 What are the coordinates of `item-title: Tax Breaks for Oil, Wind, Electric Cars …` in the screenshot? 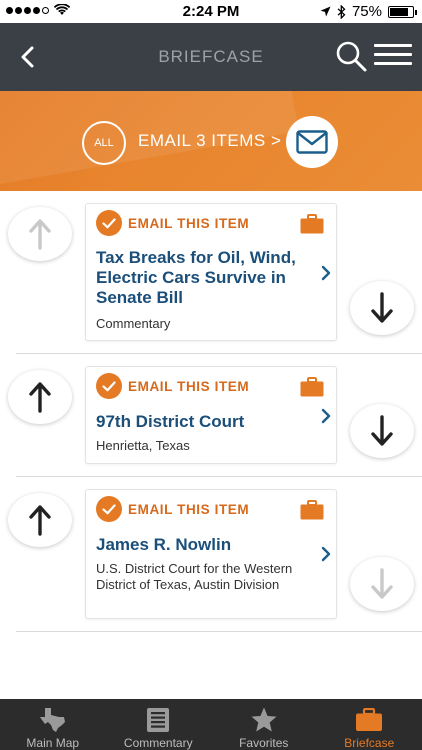 It's located at (206, 278).